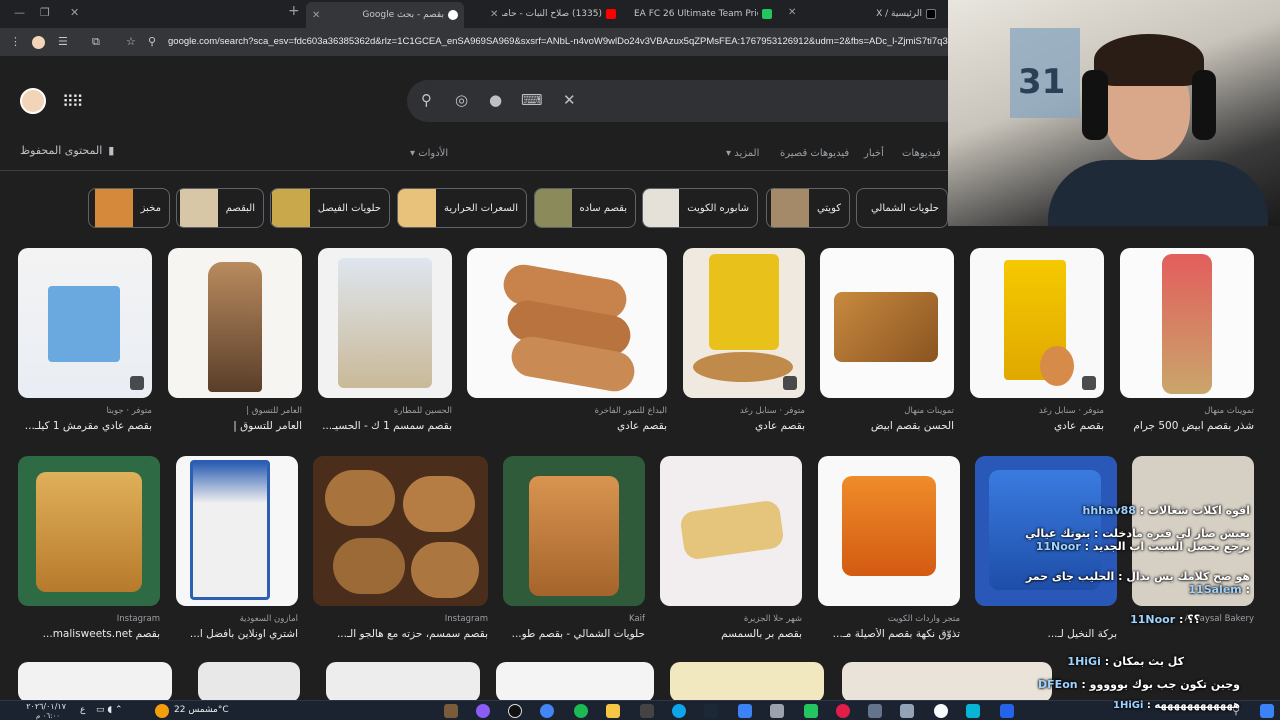  What do you see at coordinates (731, 634) in the screenshot?
I see `result-title: بقصم بر بالسمسم` at bounding box center [731, 634].